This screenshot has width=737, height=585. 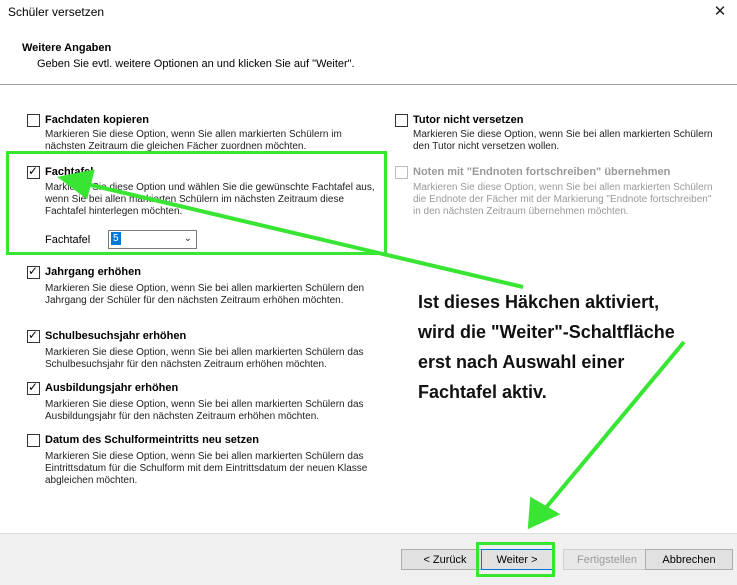 What do you see at coordinates (401, 120) in the screenshot?
I see `checkbox-tutor-nicht-versetzen` at bounding box center [401, 120].